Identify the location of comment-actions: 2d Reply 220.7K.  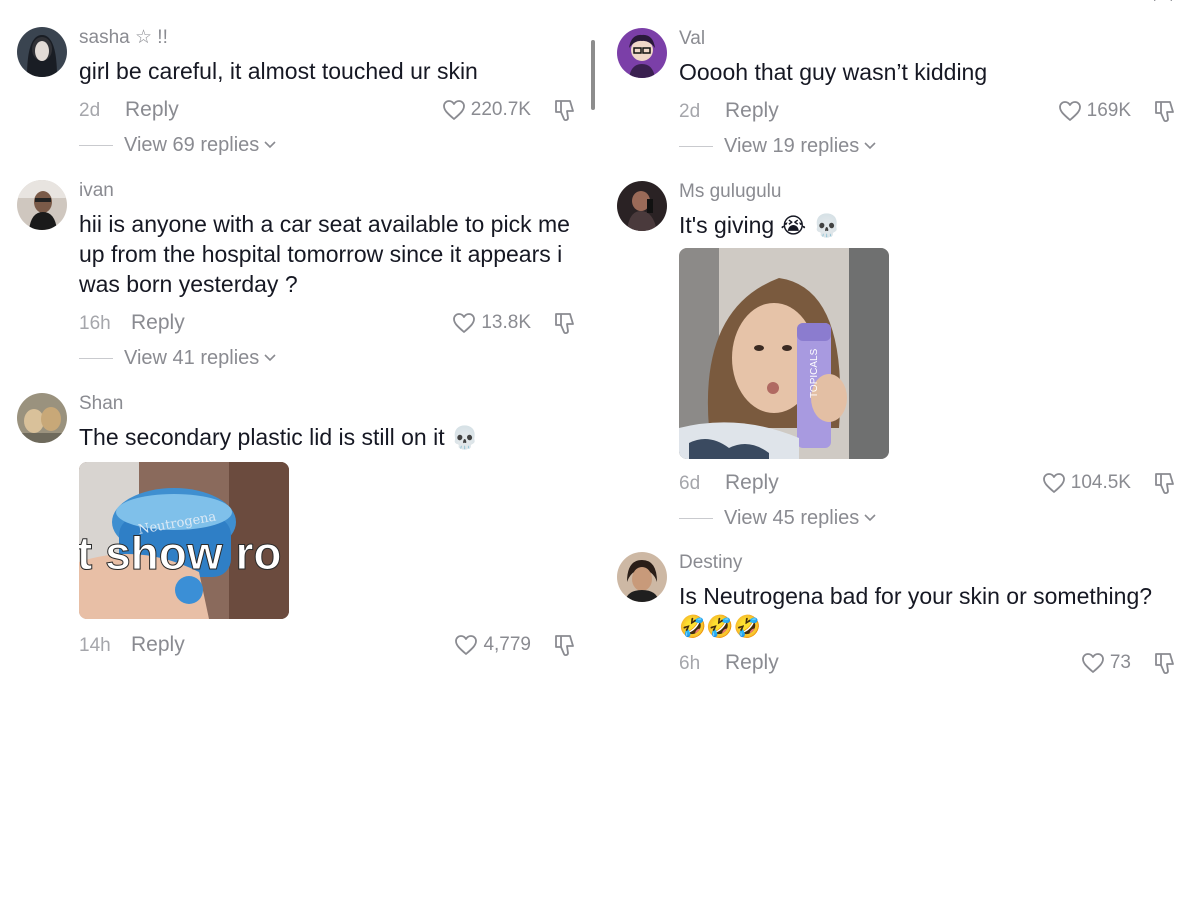
(329, 111).